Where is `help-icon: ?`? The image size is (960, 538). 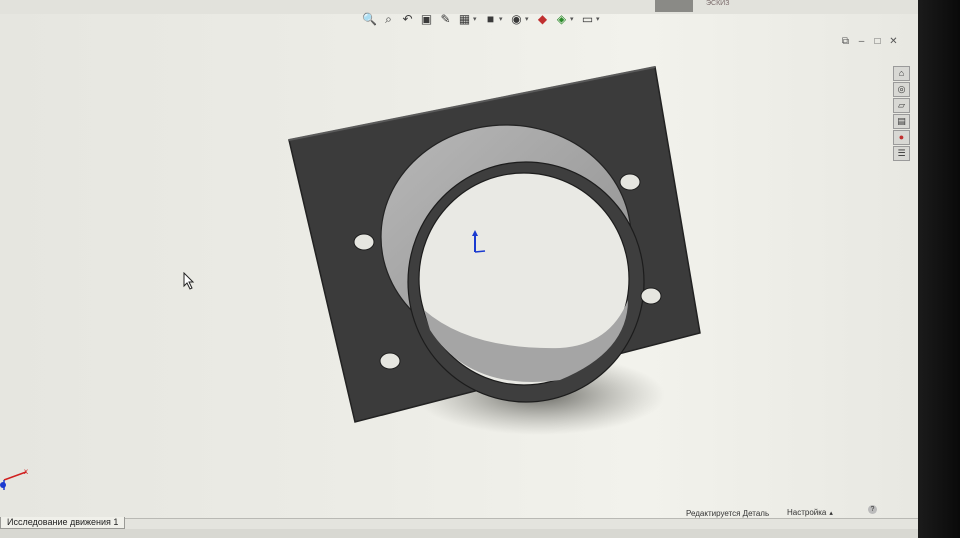 help-icon: ? is located at coordinates (872, 509).